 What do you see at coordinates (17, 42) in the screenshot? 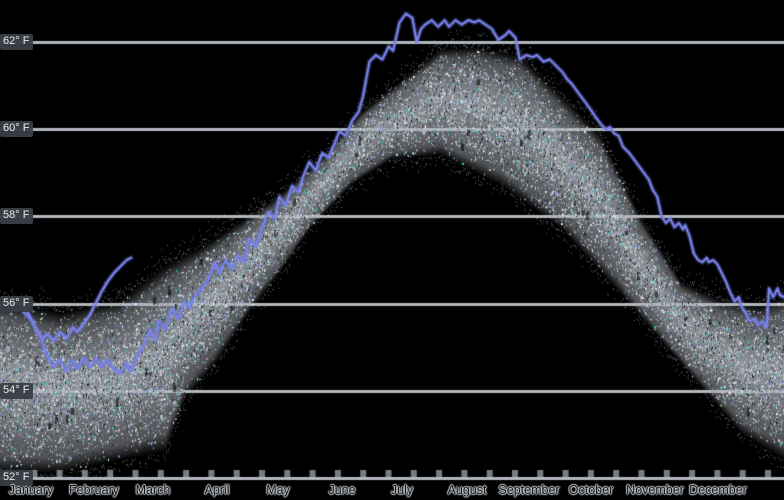
I see `y-axis-label-62f: 62° F` at bounding box center [17, 42].